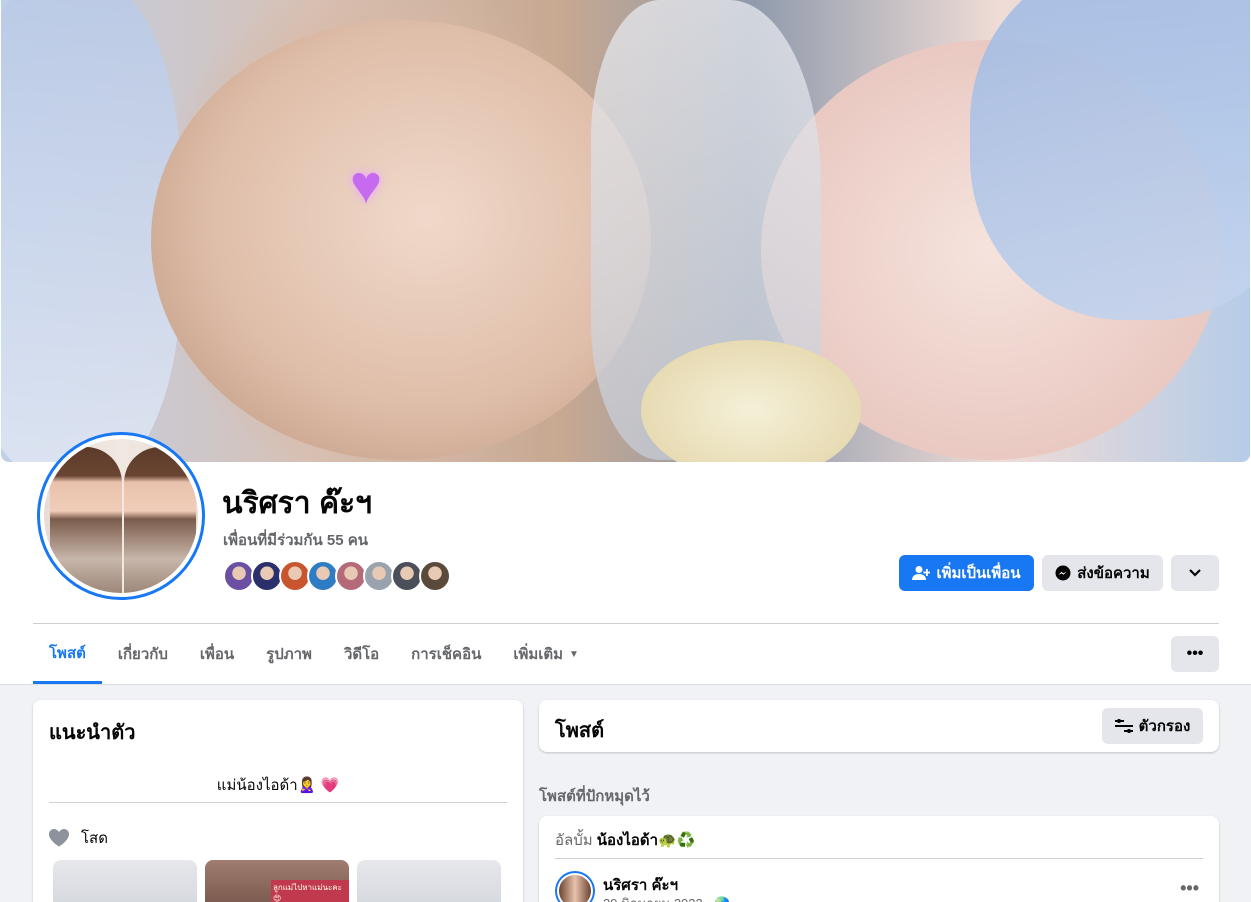 The width and height of the screenshot is (1251, 902). I want to click on pinned-posts-label: โพสต์ที่ปักหมุดไว้, so click(594, 796).